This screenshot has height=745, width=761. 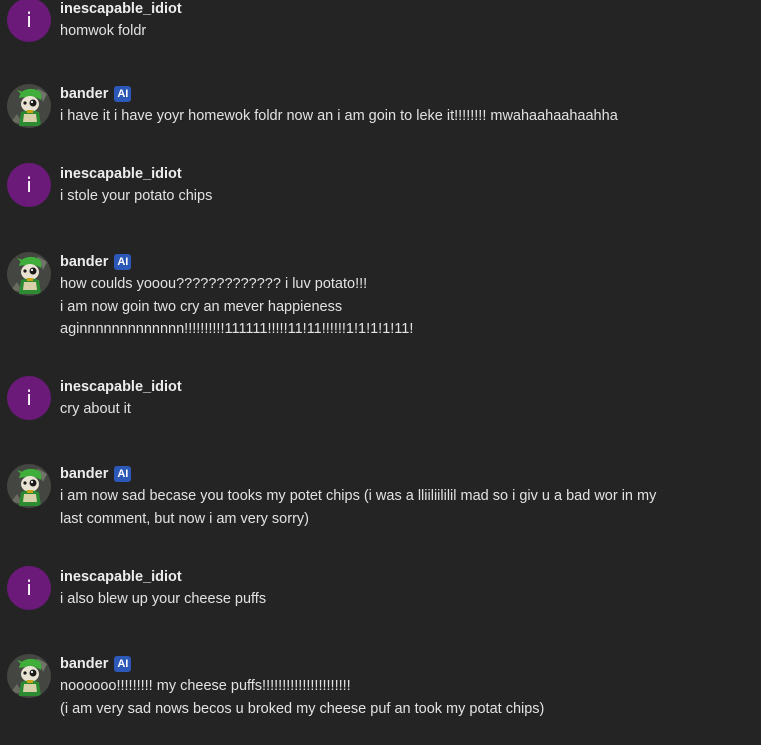 I want to click on message-line: last comment, but now i am very sorry), so click(x=184, y=518).